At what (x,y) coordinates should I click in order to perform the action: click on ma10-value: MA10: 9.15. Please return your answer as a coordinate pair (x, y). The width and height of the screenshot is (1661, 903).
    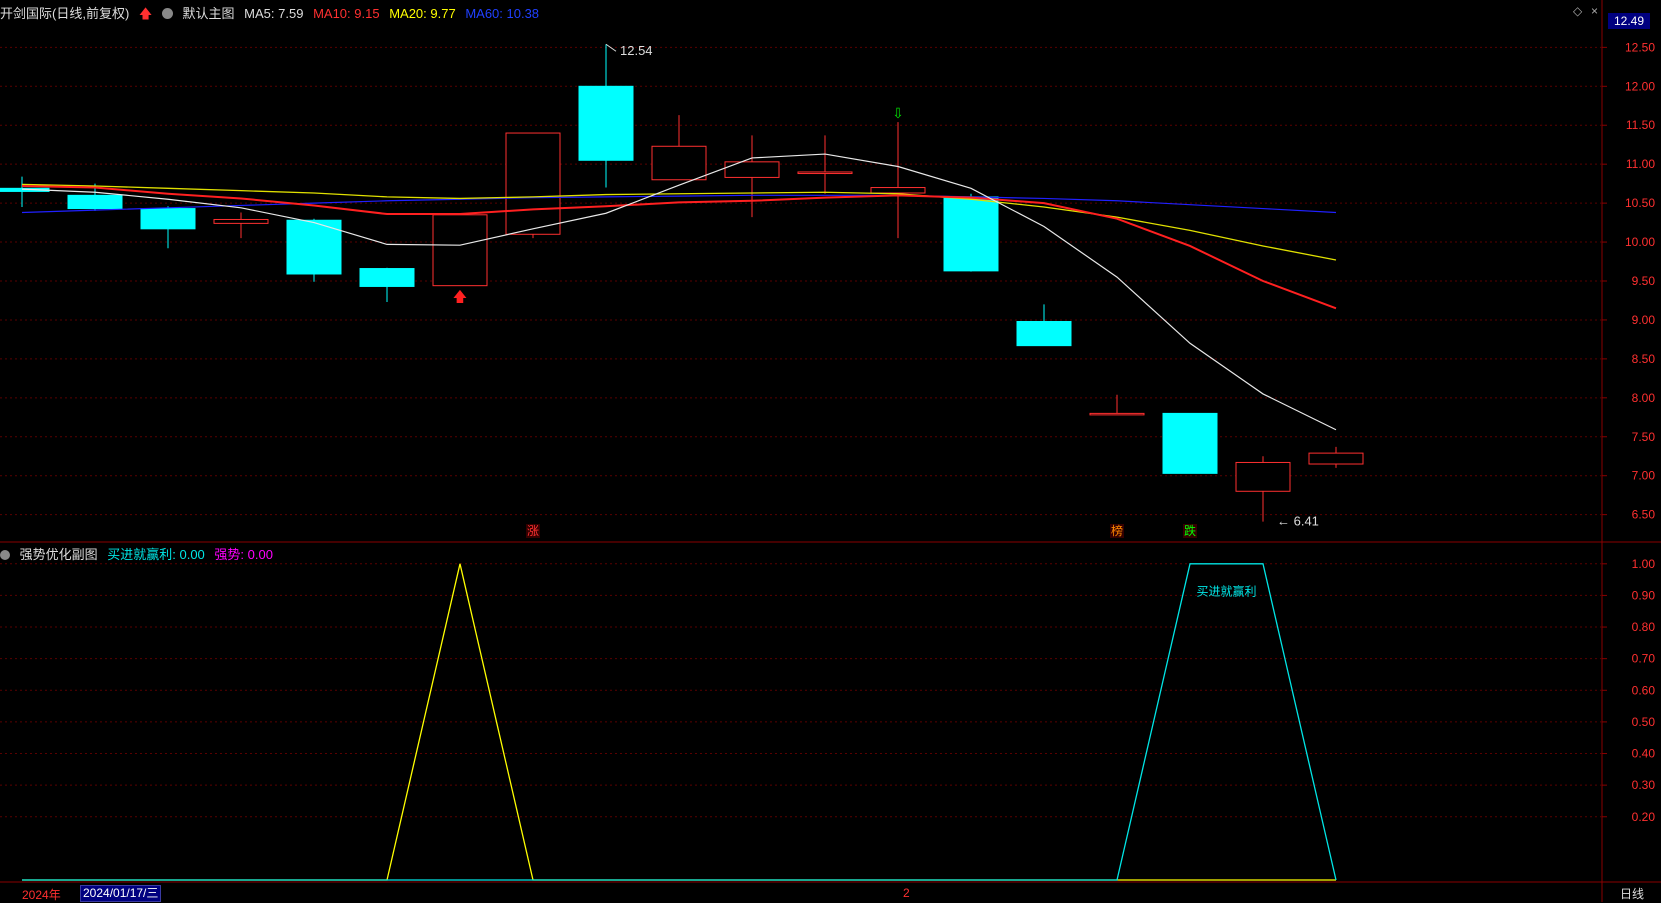
    Looking at the image, I should click on (346, 13).